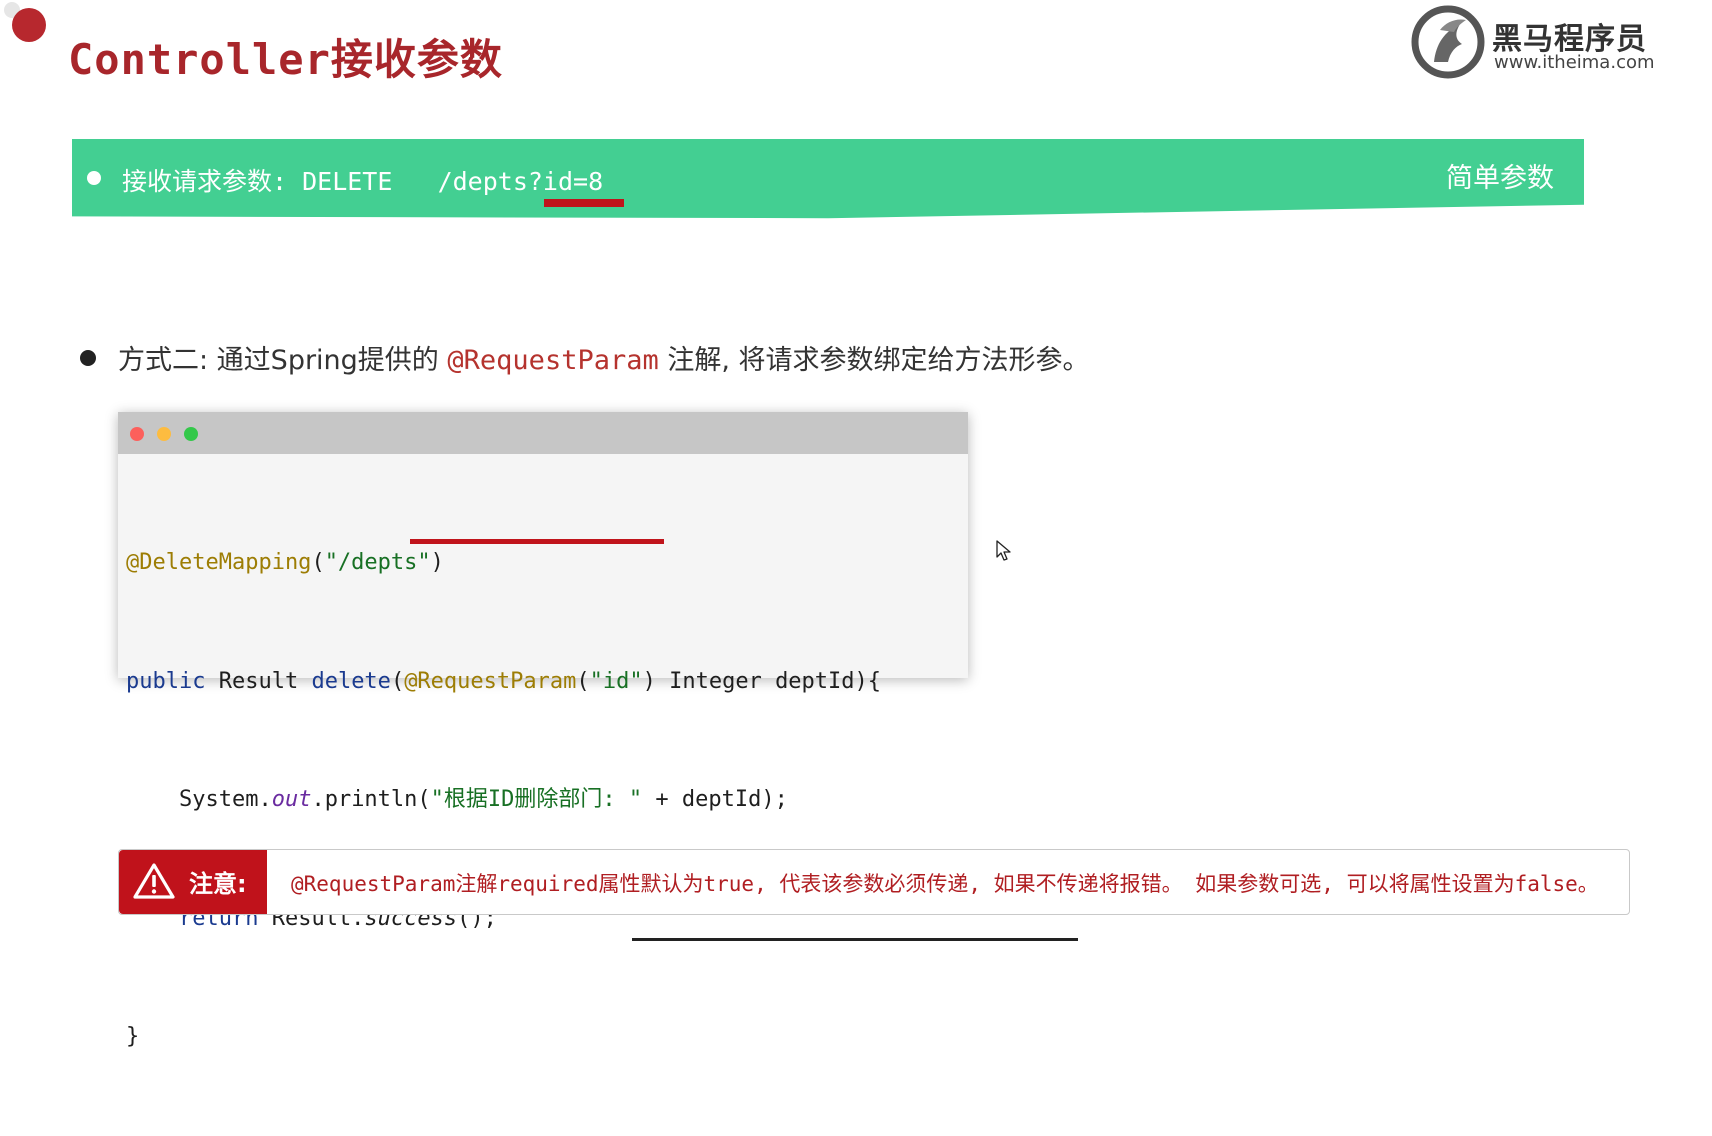 Image resolution: width=1712 pixels, height=1136 pixels. I want to click on code-keyword: public, so click(166, 681).